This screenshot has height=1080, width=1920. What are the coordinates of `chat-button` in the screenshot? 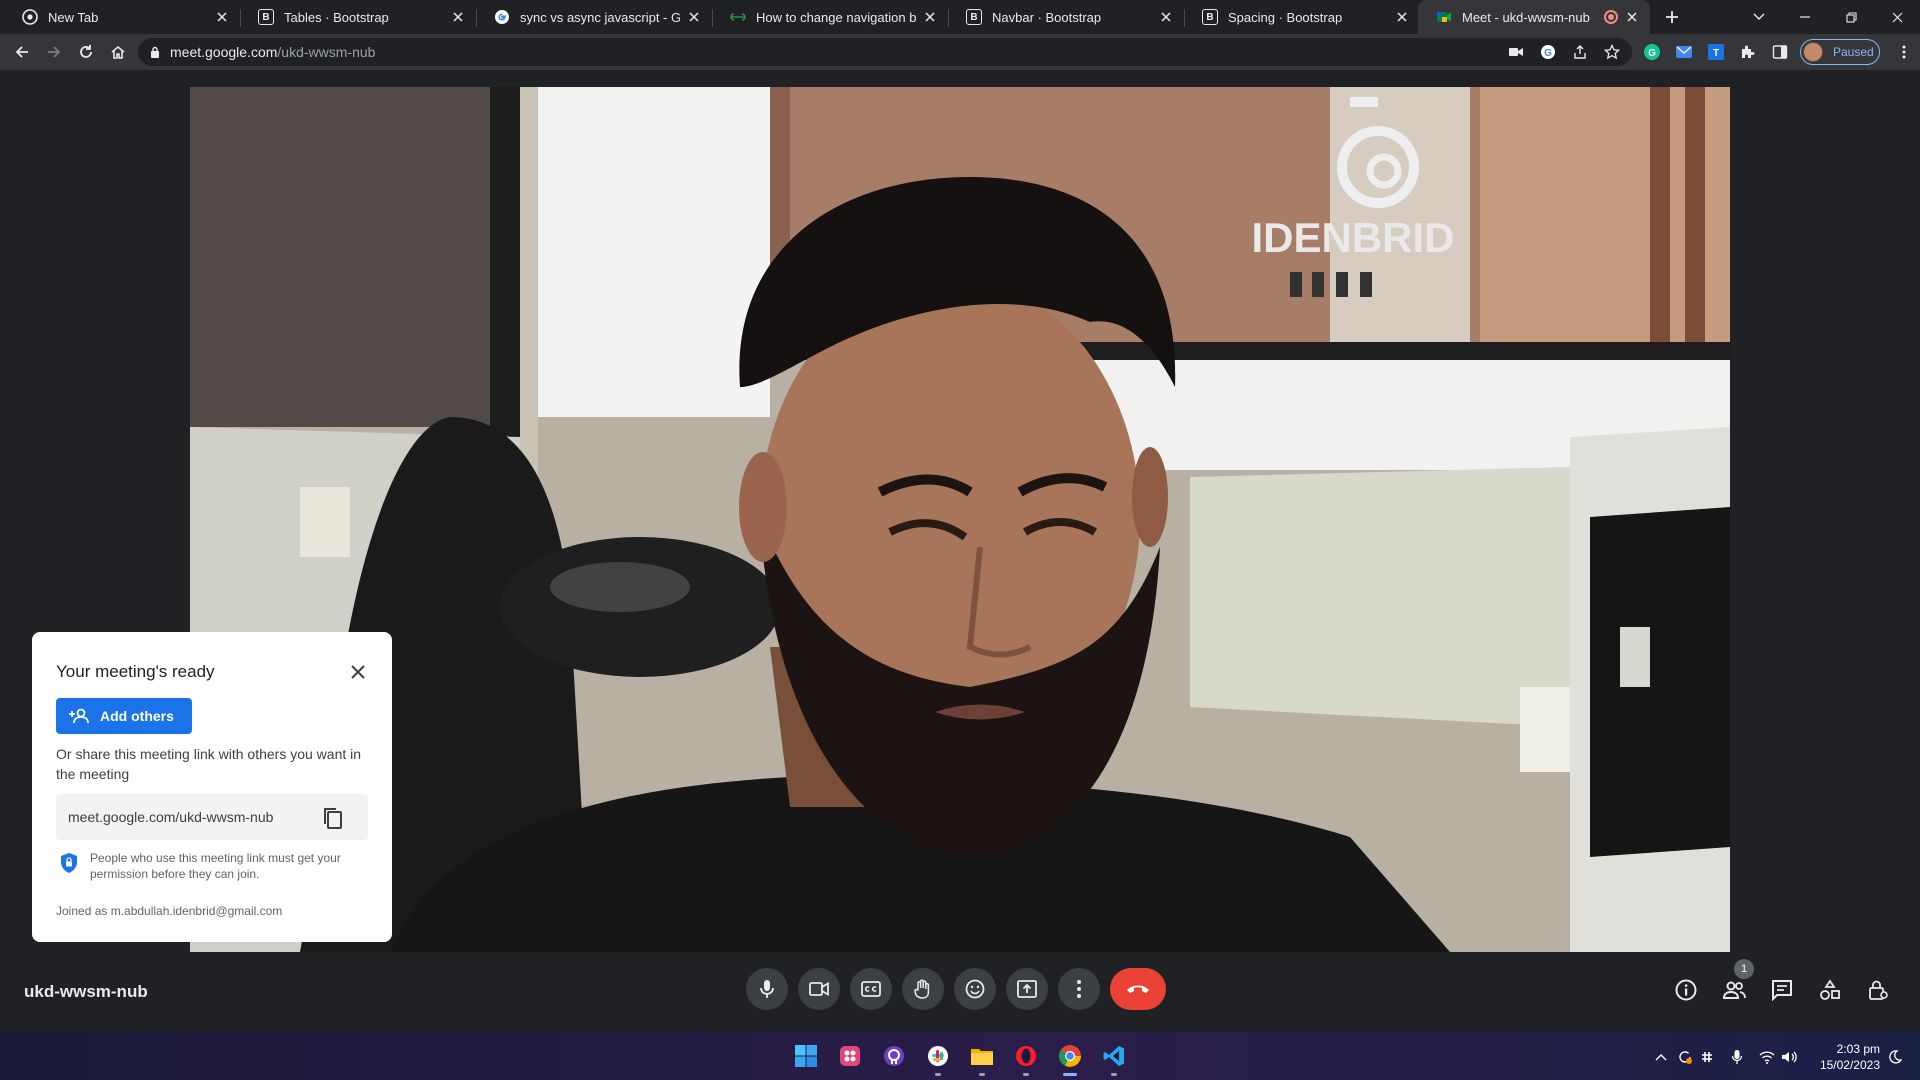 It's located at (1782, 990).